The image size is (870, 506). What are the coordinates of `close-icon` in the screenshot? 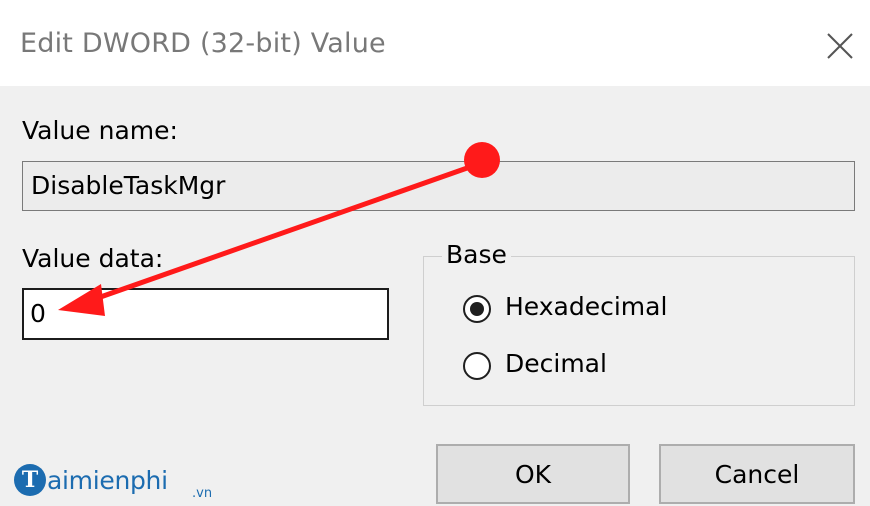 It's located at (840, 46).